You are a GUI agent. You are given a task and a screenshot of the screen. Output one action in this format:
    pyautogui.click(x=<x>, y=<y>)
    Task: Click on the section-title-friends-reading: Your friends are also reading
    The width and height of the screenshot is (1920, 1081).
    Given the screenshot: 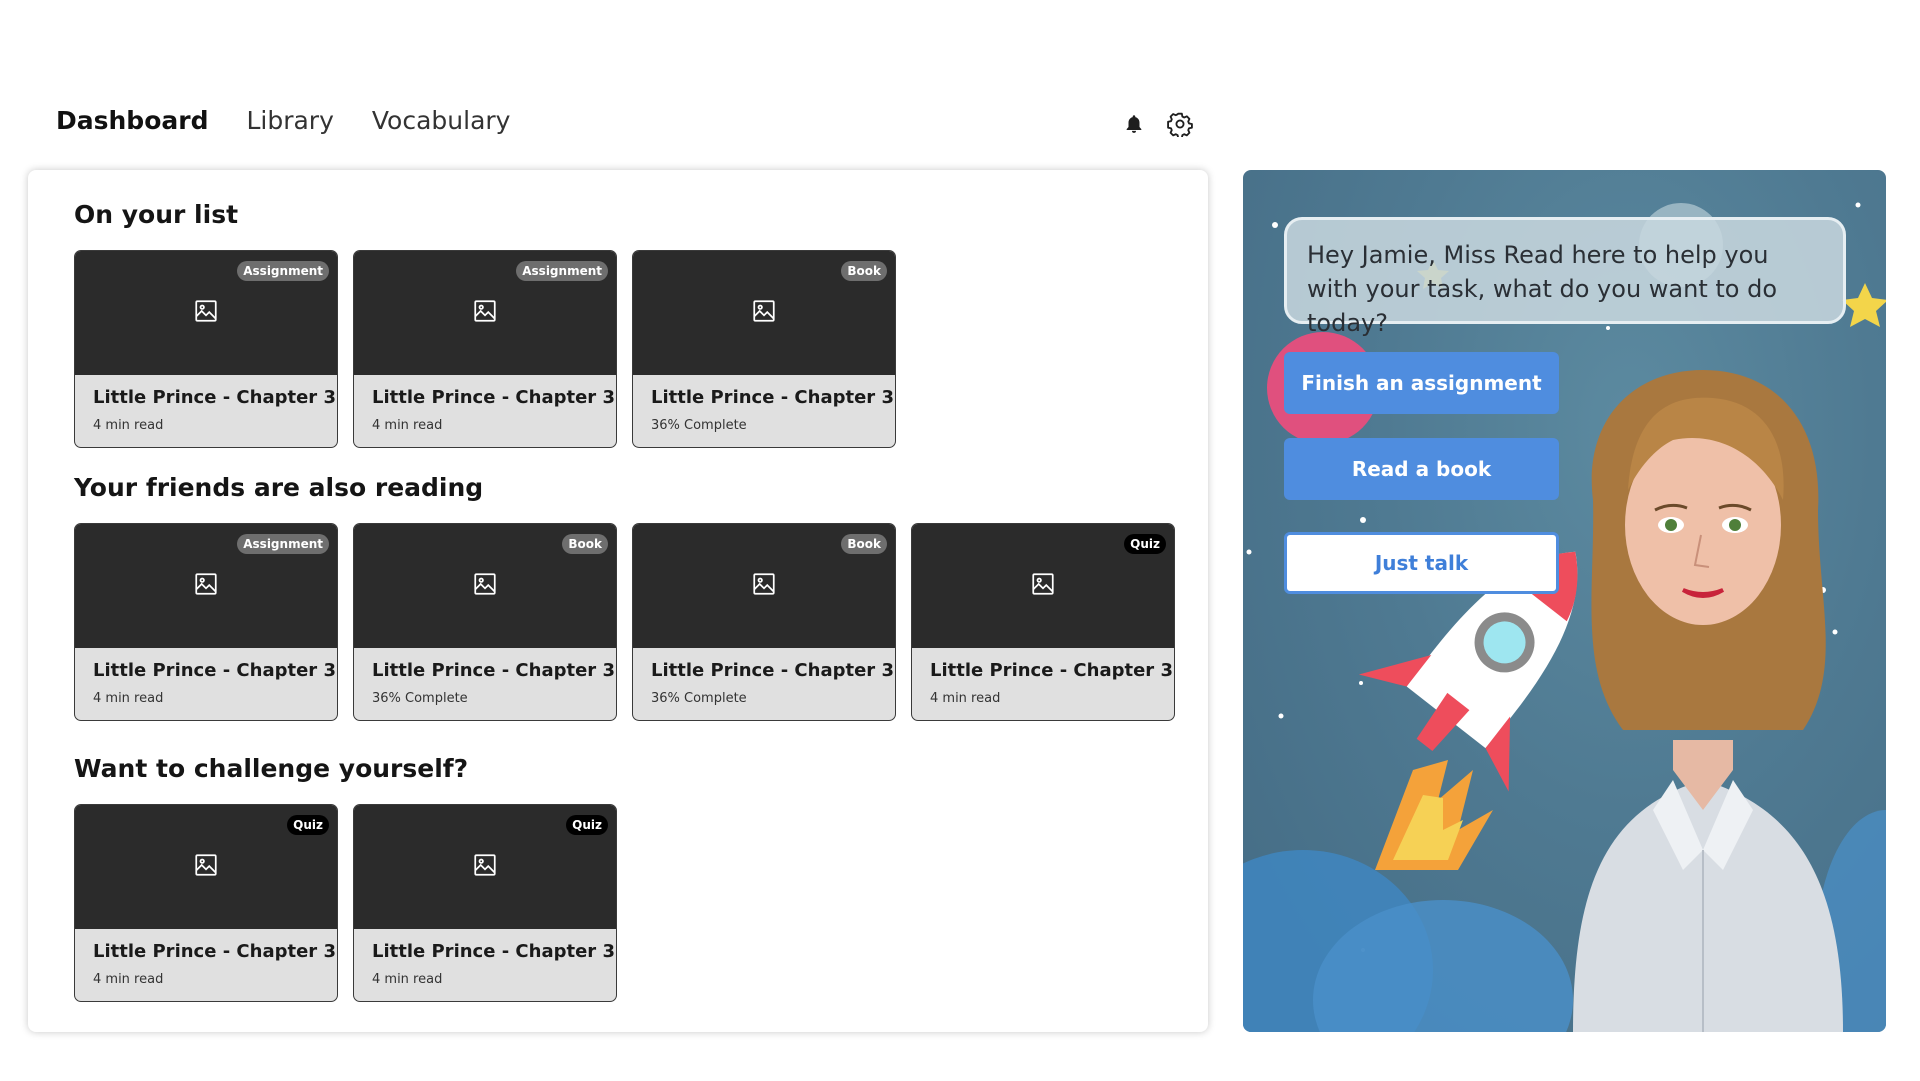 What is the action you would take?
    pyautogui.click(x=279, y=487)
    